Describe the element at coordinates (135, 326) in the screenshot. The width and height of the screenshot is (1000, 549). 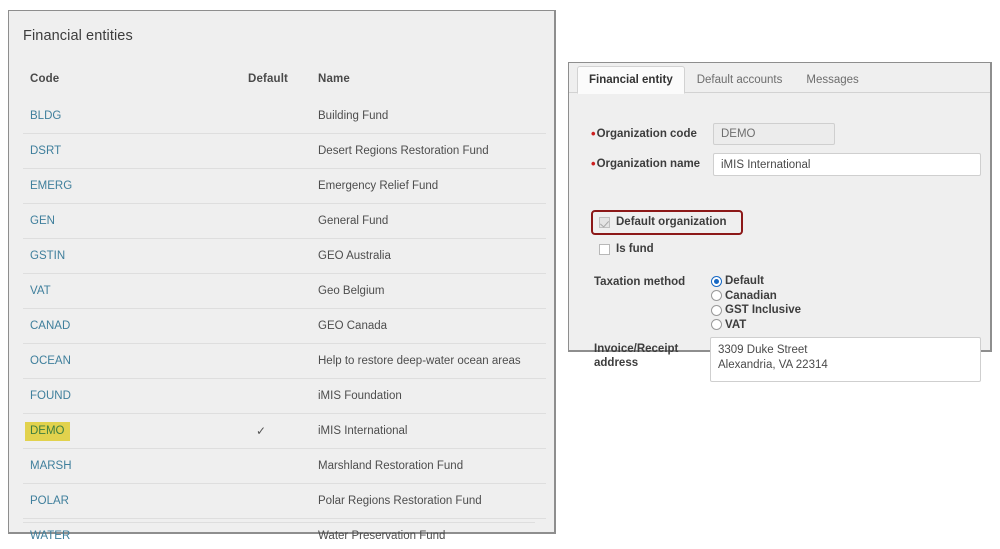
I see `cell-code: CANAD` at that location.